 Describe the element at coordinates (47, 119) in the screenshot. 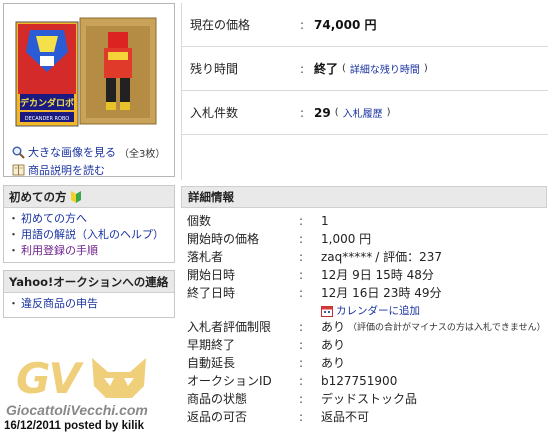

I see `product-box-subtitle: DECANDER ROBO` at that location.